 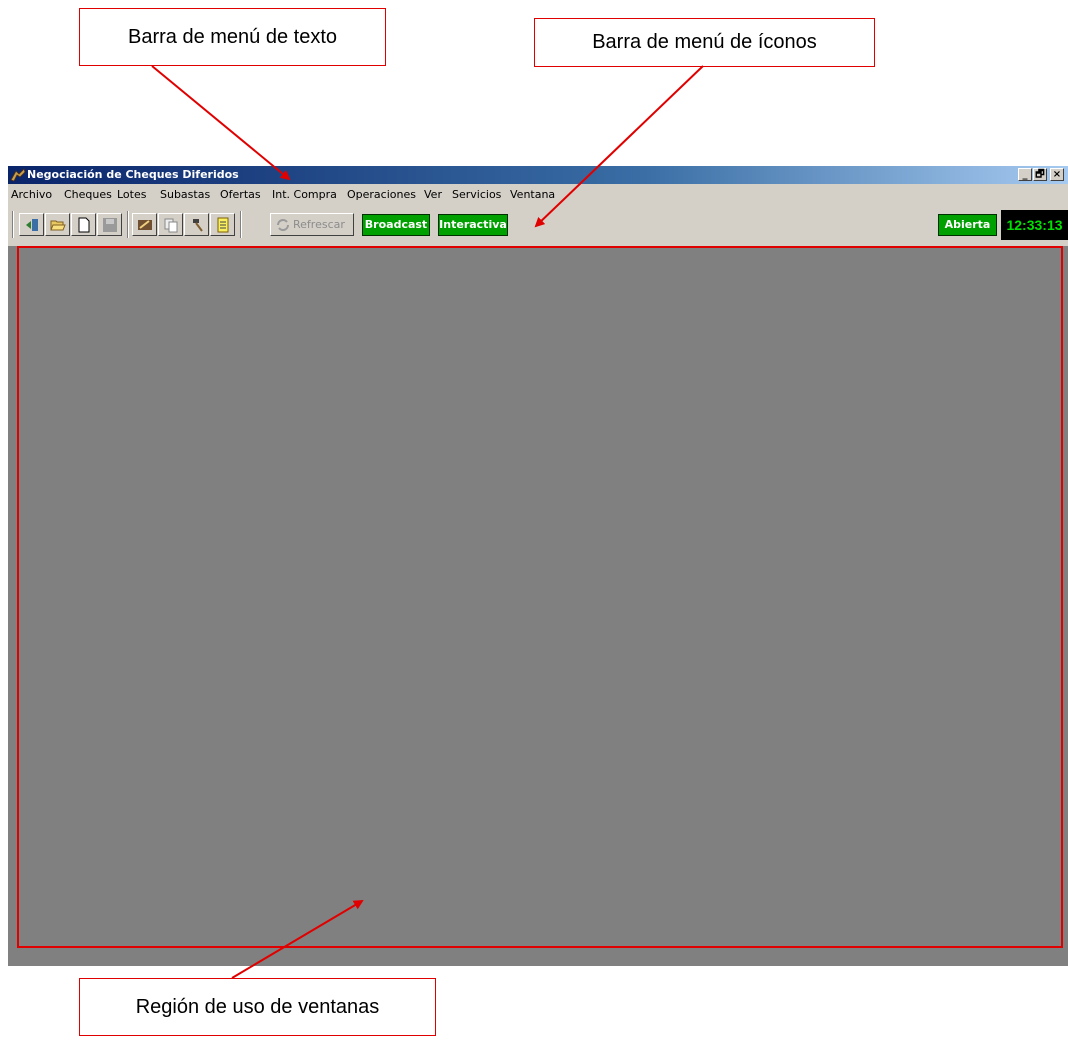 What do you see at coordinates (13, 224) in the screenshot?
I see `toolbar-grip` at bounding box center [13, 224].